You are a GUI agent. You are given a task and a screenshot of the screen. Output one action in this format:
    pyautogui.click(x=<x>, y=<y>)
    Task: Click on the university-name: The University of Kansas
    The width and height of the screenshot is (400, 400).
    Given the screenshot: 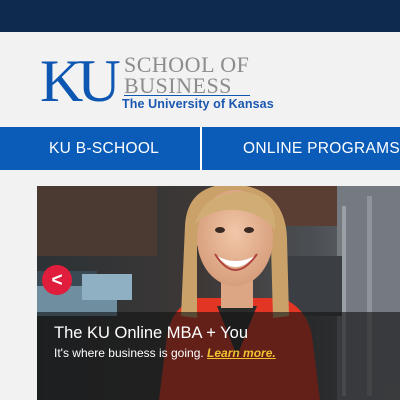 What is the action you would take?
    pyautogui.click(x=198, y=104)
    